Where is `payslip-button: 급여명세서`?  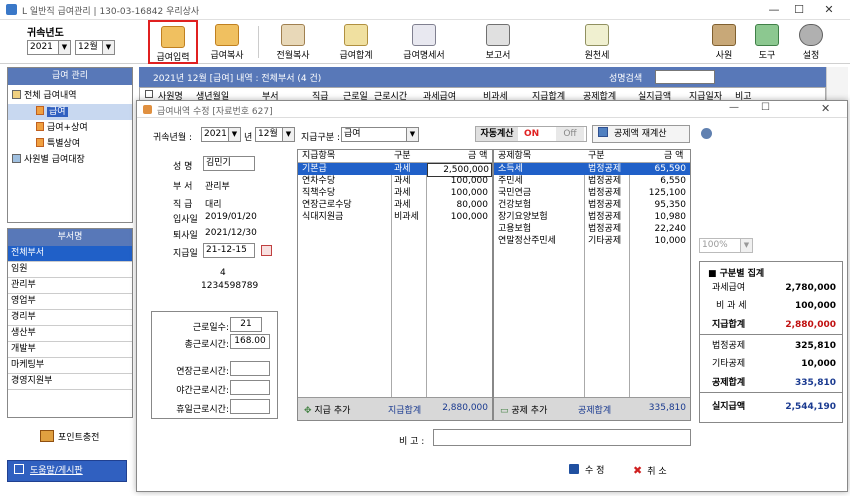 payslip-button: 급여명세서 is located at coordinates (424, 42).